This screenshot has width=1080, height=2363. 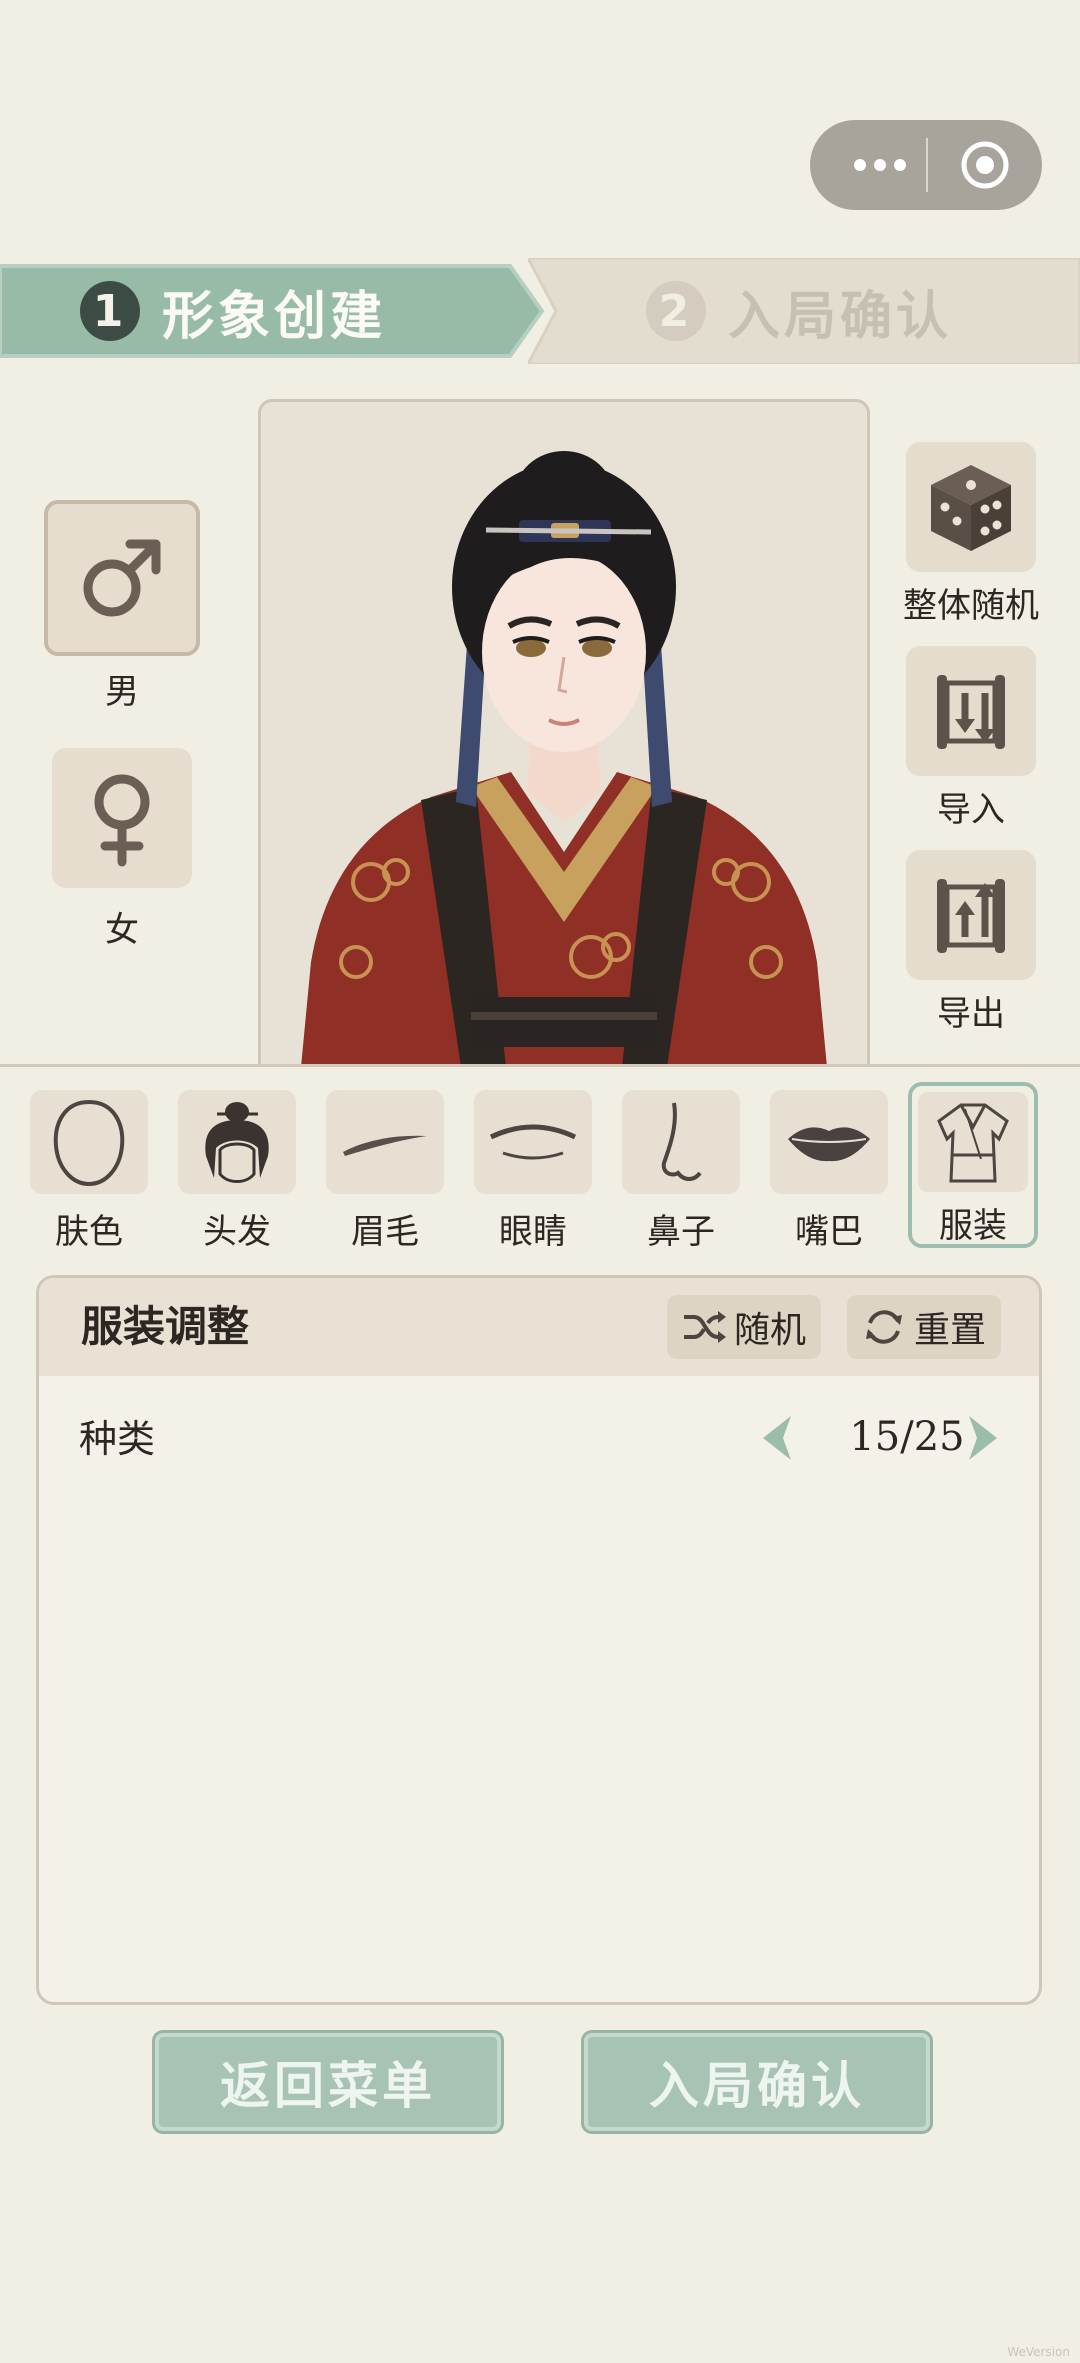 What do you see at coordinates (274, 316) in the screenshot?
I see `step-label-create: 形象创建` at bounding box center [274, 316].